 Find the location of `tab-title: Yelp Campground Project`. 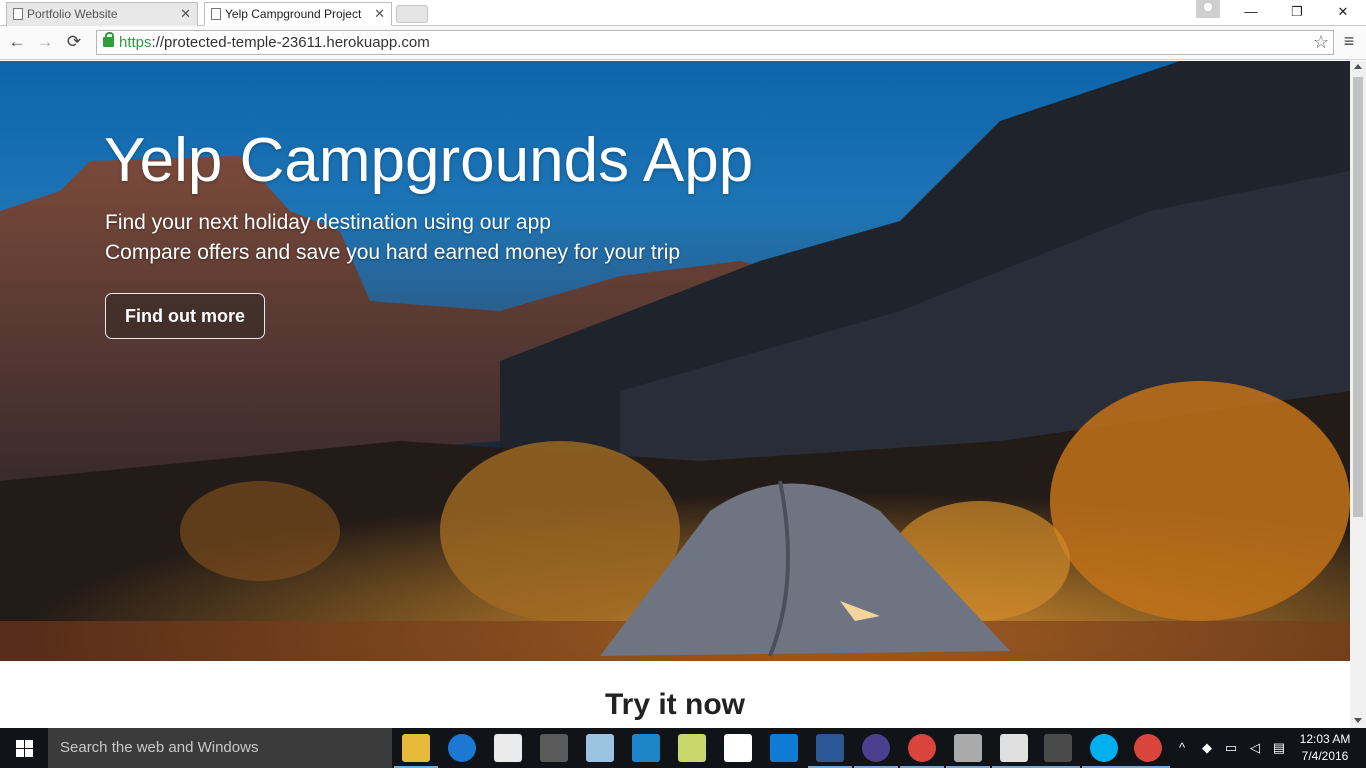

tab-title: Yelp Campground Project is located at coordinates (293, 14).